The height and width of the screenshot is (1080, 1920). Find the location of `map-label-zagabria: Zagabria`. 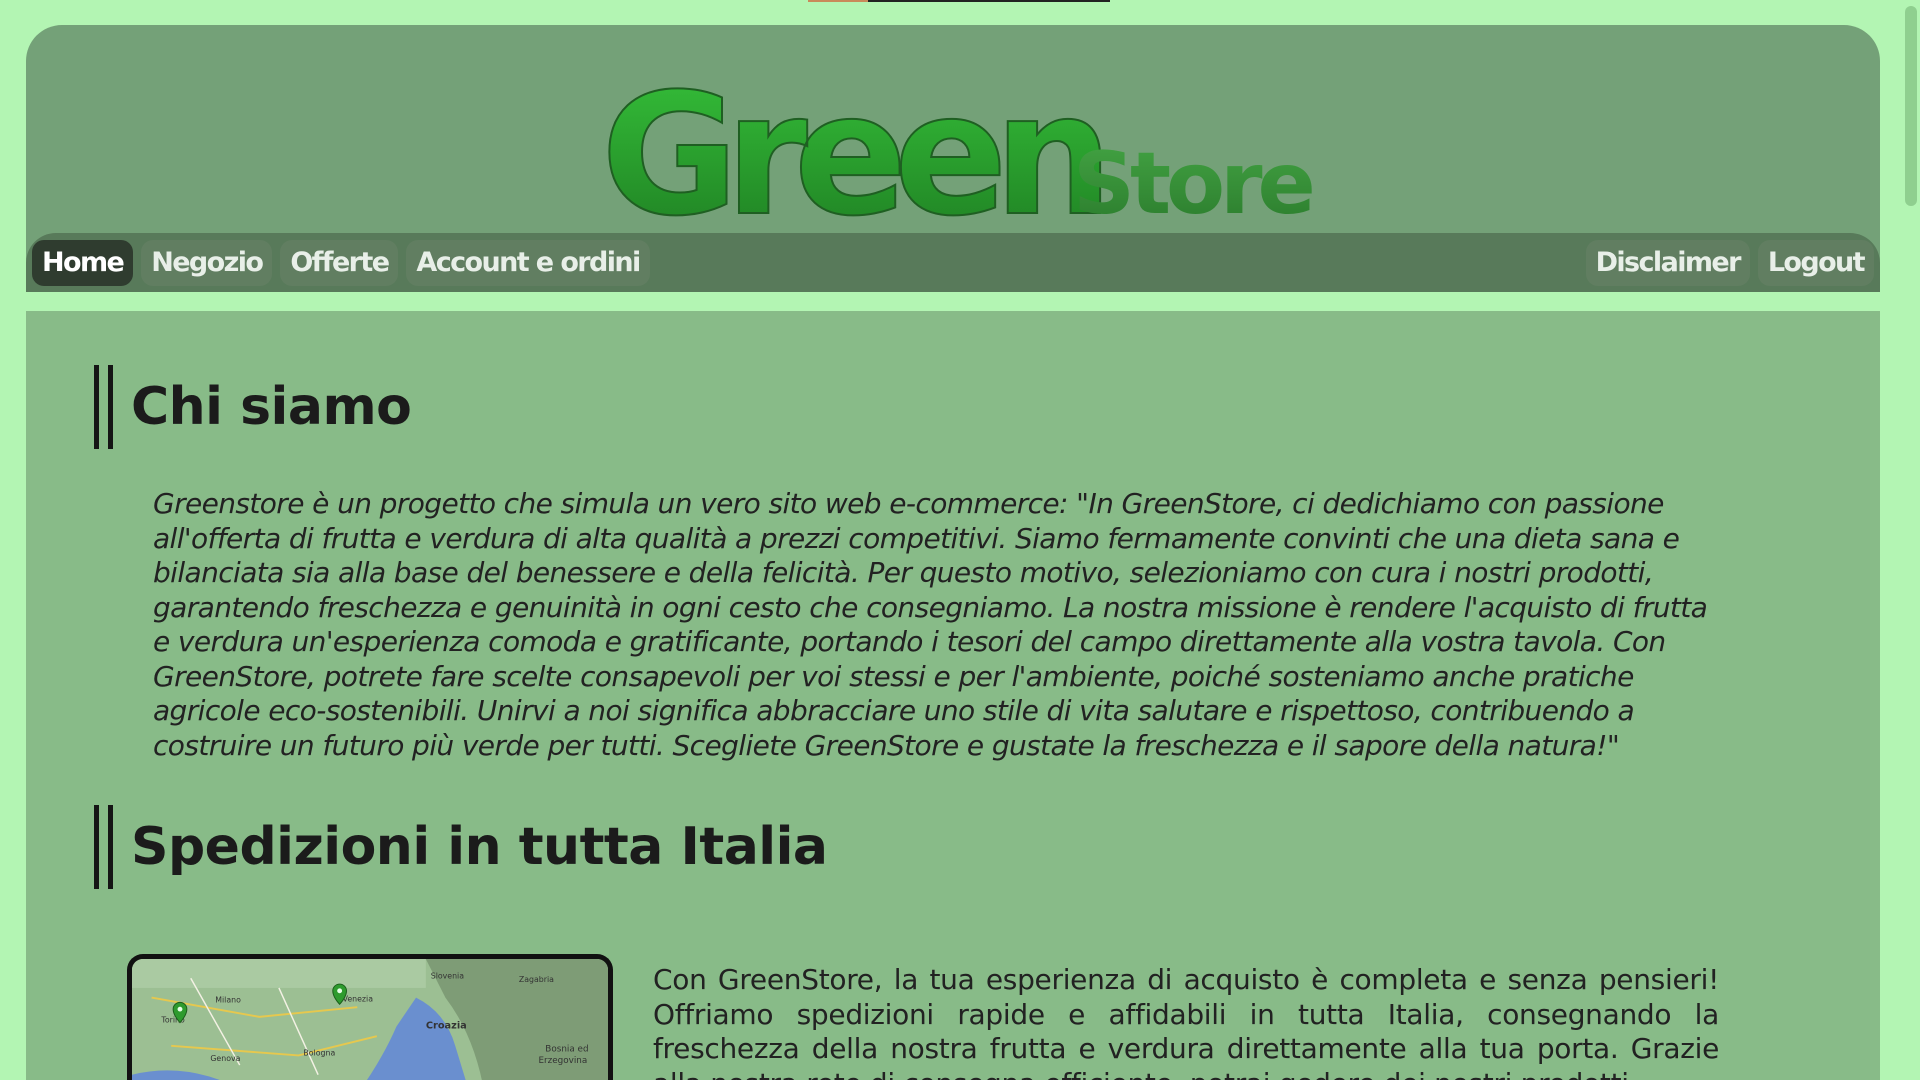

map-label-zagabria: Zagabria is located at coordinates (536, 979).